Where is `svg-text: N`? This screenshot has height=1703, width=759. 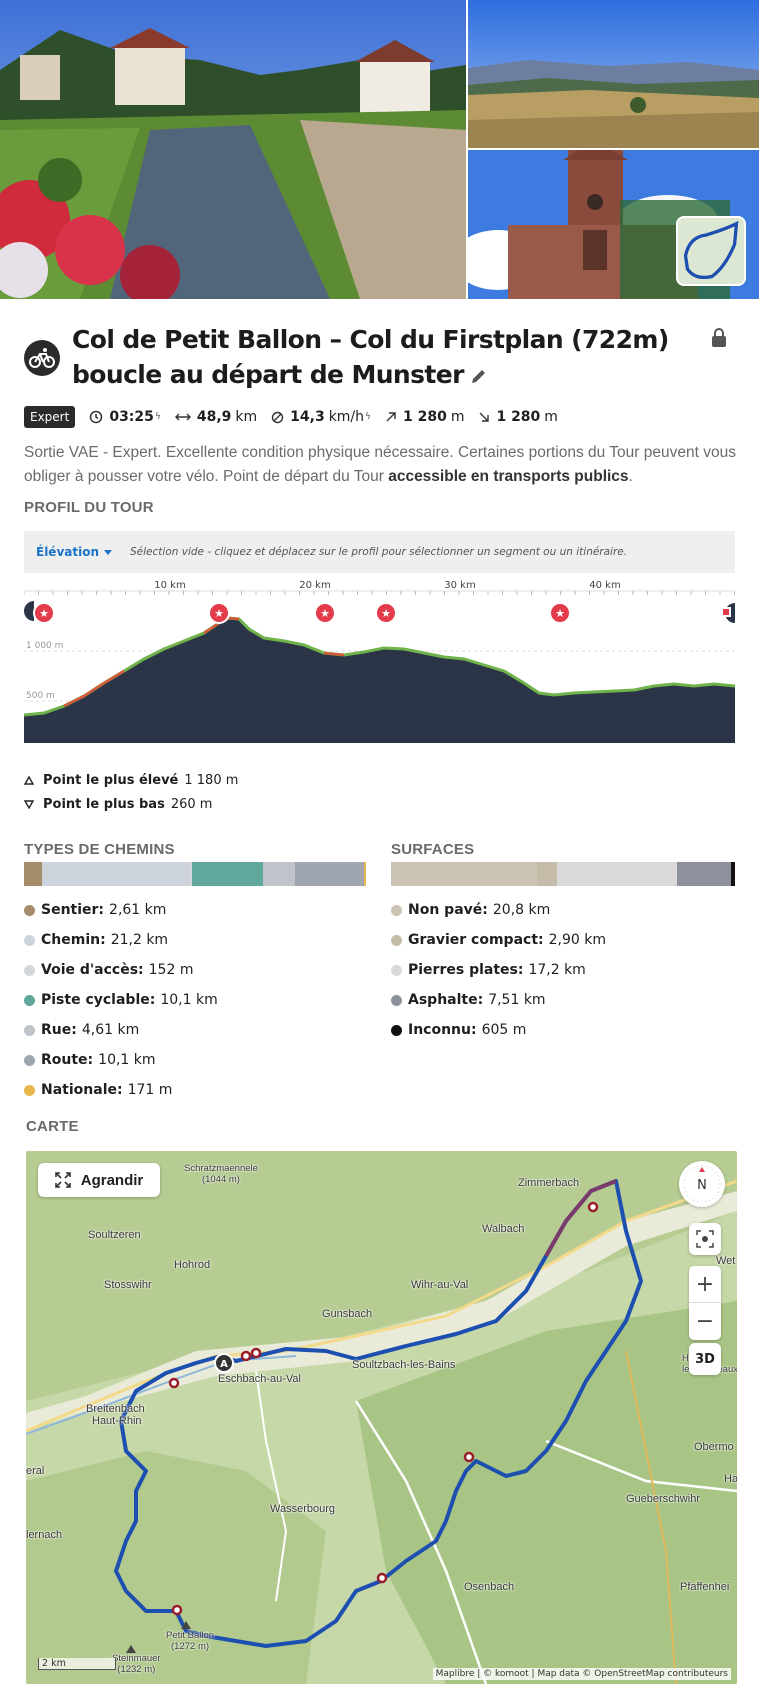
svg-text: N is located at coordinates (702, 1185).